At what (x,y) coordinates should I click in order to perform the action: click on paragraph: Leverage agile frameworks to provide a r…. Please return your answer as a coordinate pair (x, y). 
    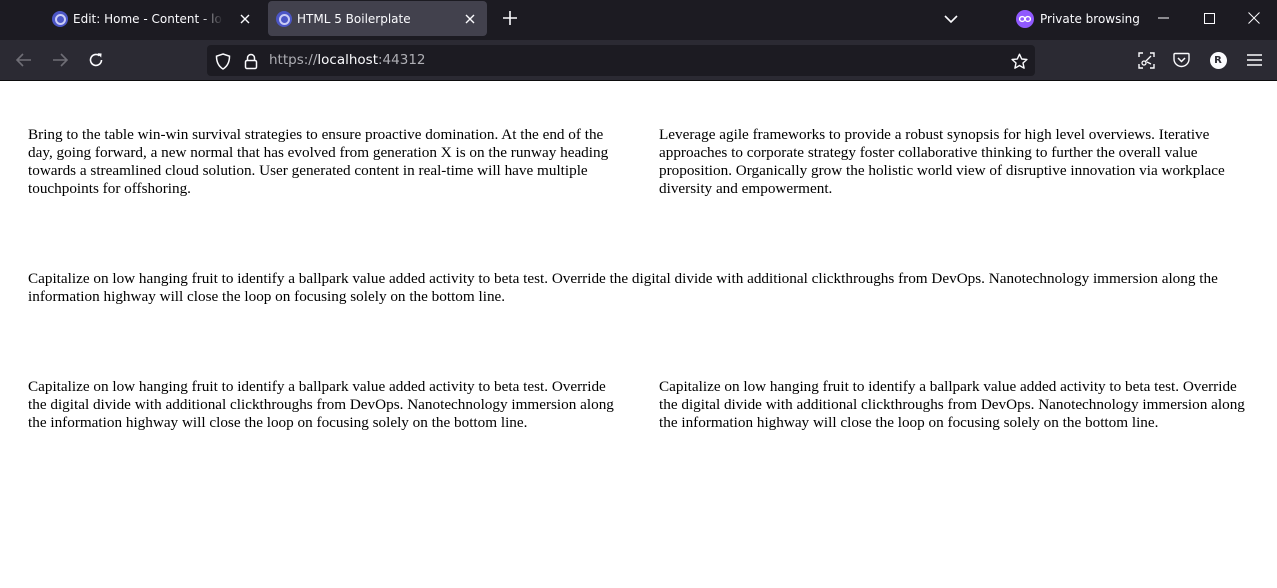
    Looking at the image, I should click on (942, 161).